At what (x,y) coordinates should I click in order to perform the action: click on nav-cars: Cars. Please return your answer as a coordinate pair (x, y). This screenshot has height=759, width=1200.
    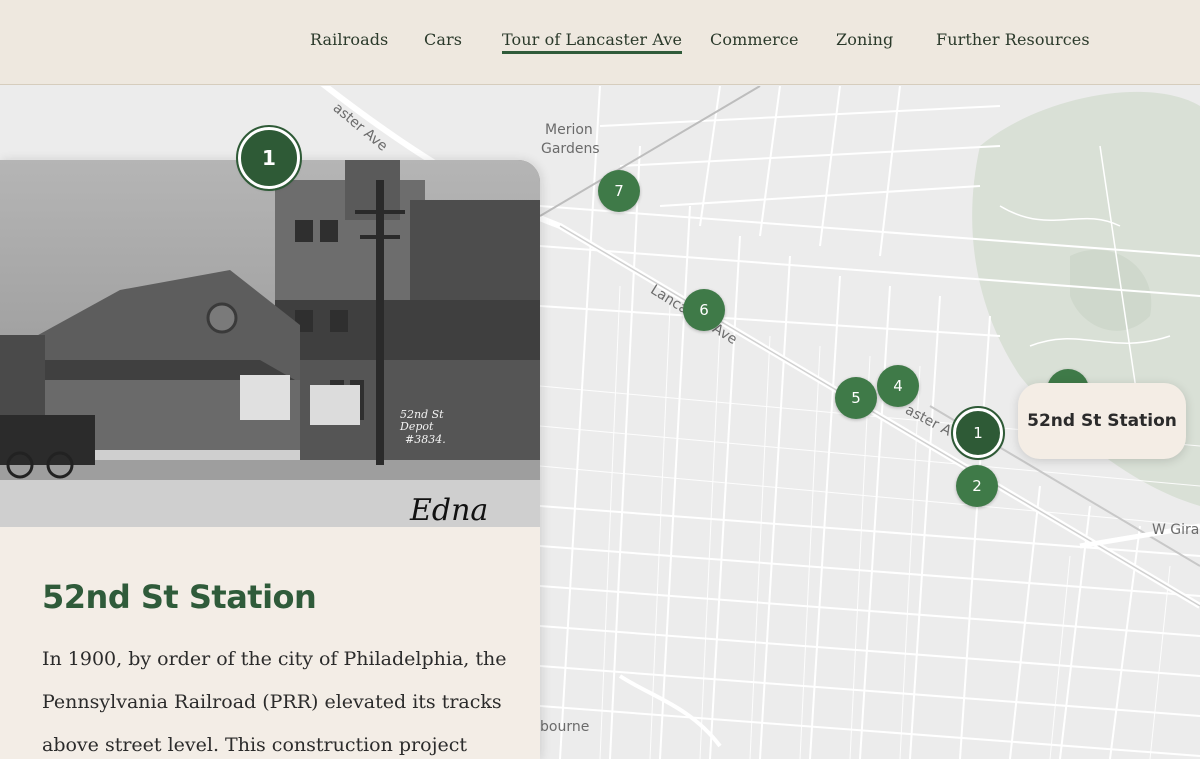
    Looking at the image, I should click on (443, 39).